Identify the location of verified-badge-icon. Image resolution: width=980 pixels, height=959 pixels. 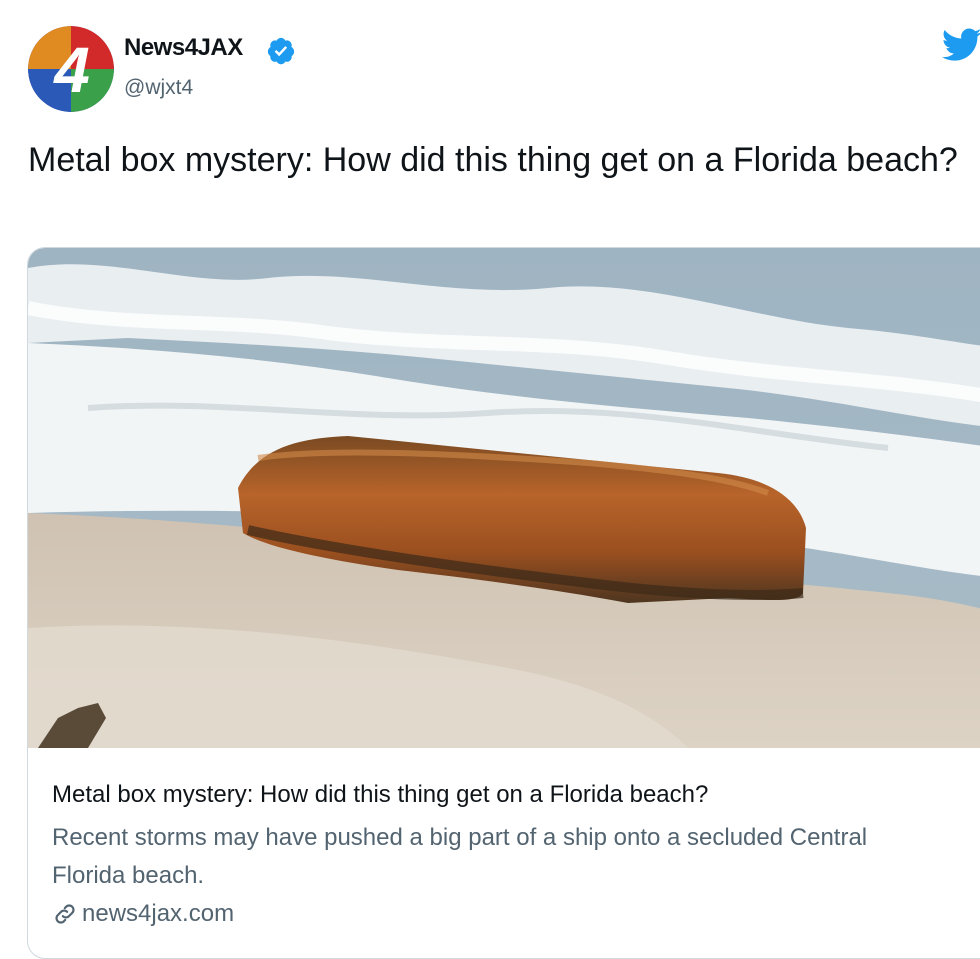
(281, 51).